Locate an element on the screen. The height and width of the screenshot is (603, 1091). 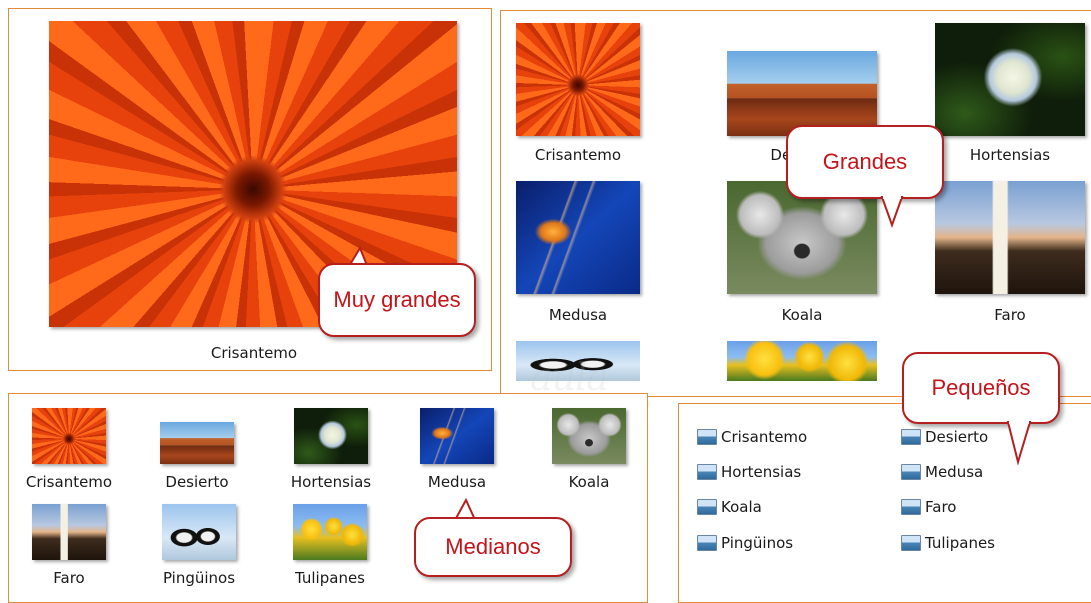
callout-pequenos: Pequeños is located at coordinates (981, 388).